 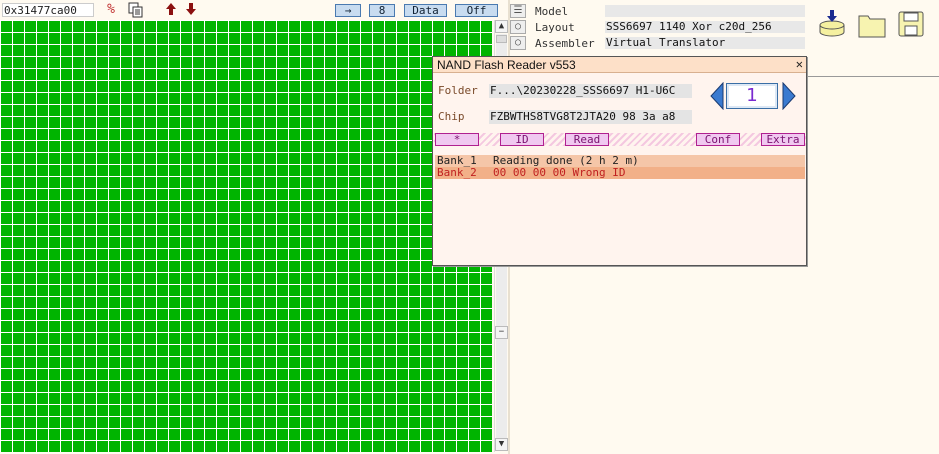 I want to click on next-arrow-icon, so click(x=789, y=96).